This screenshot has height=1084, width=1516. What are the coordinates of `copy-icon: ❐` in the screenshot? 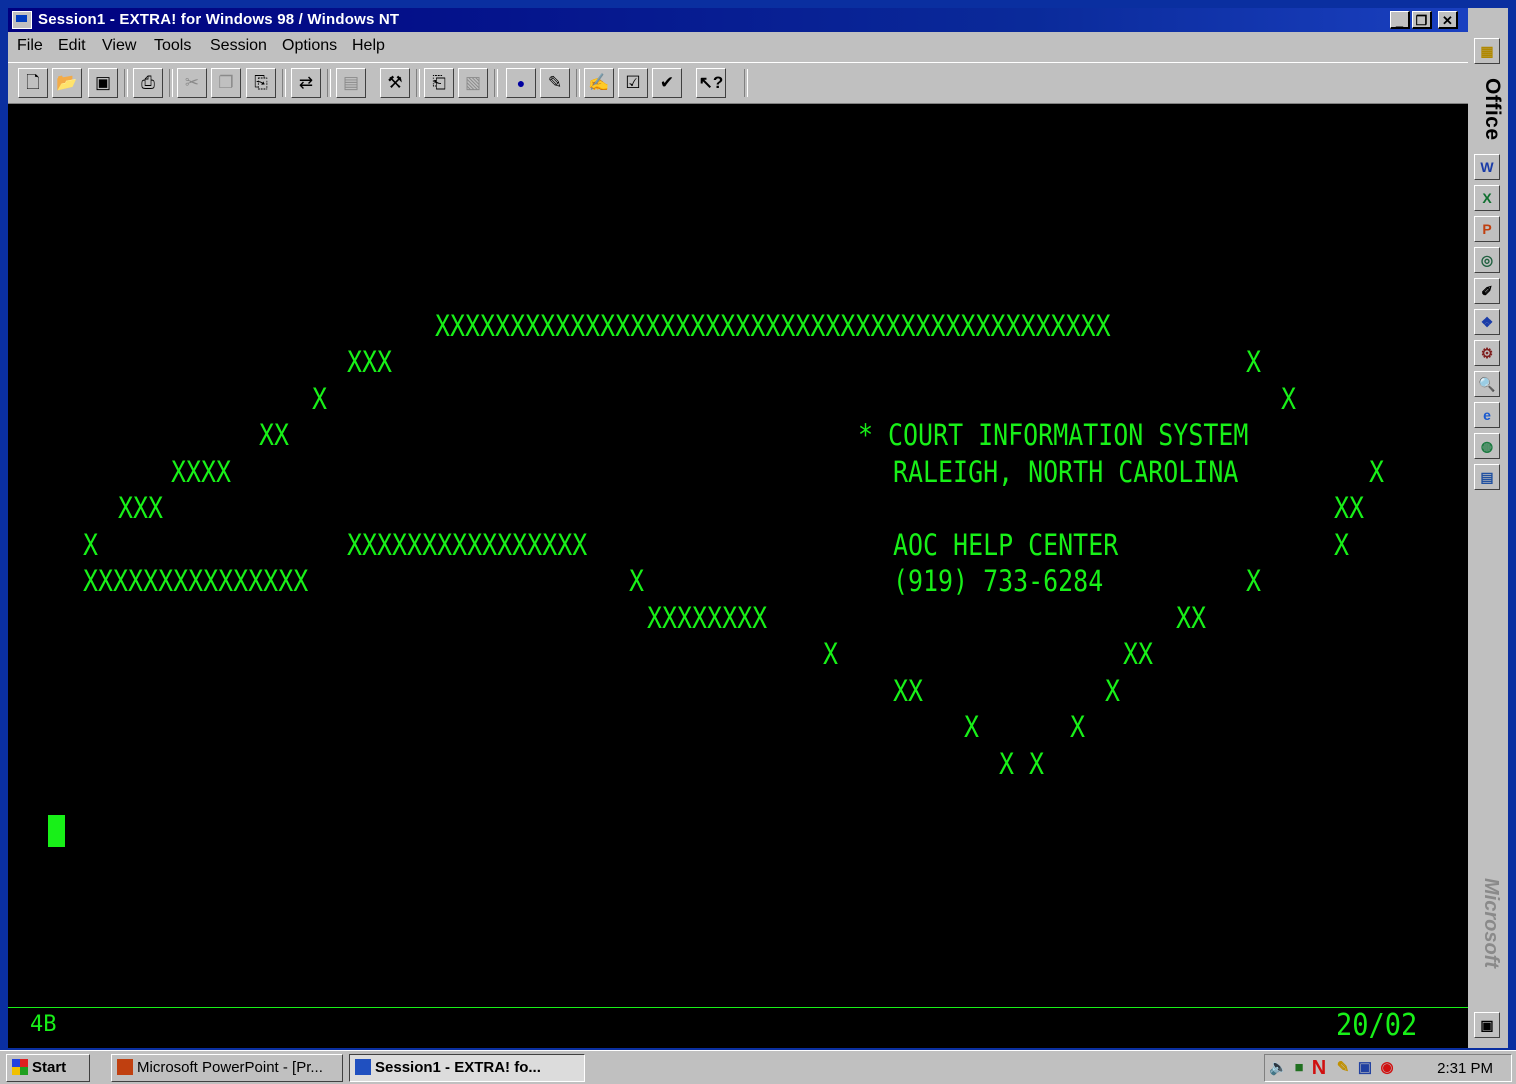 It's located at (226, 83).